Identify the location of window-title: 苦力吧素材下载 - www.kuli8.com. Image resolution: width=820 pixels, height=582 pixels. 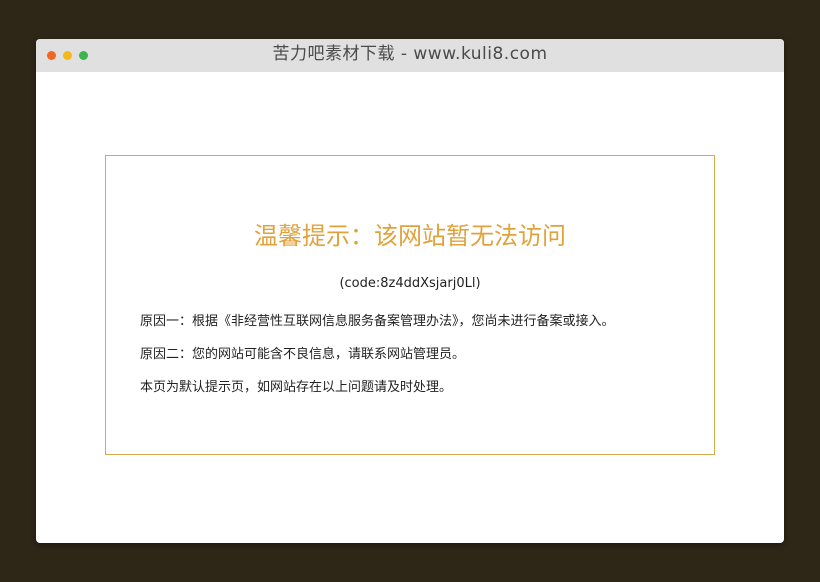
(410, 54).